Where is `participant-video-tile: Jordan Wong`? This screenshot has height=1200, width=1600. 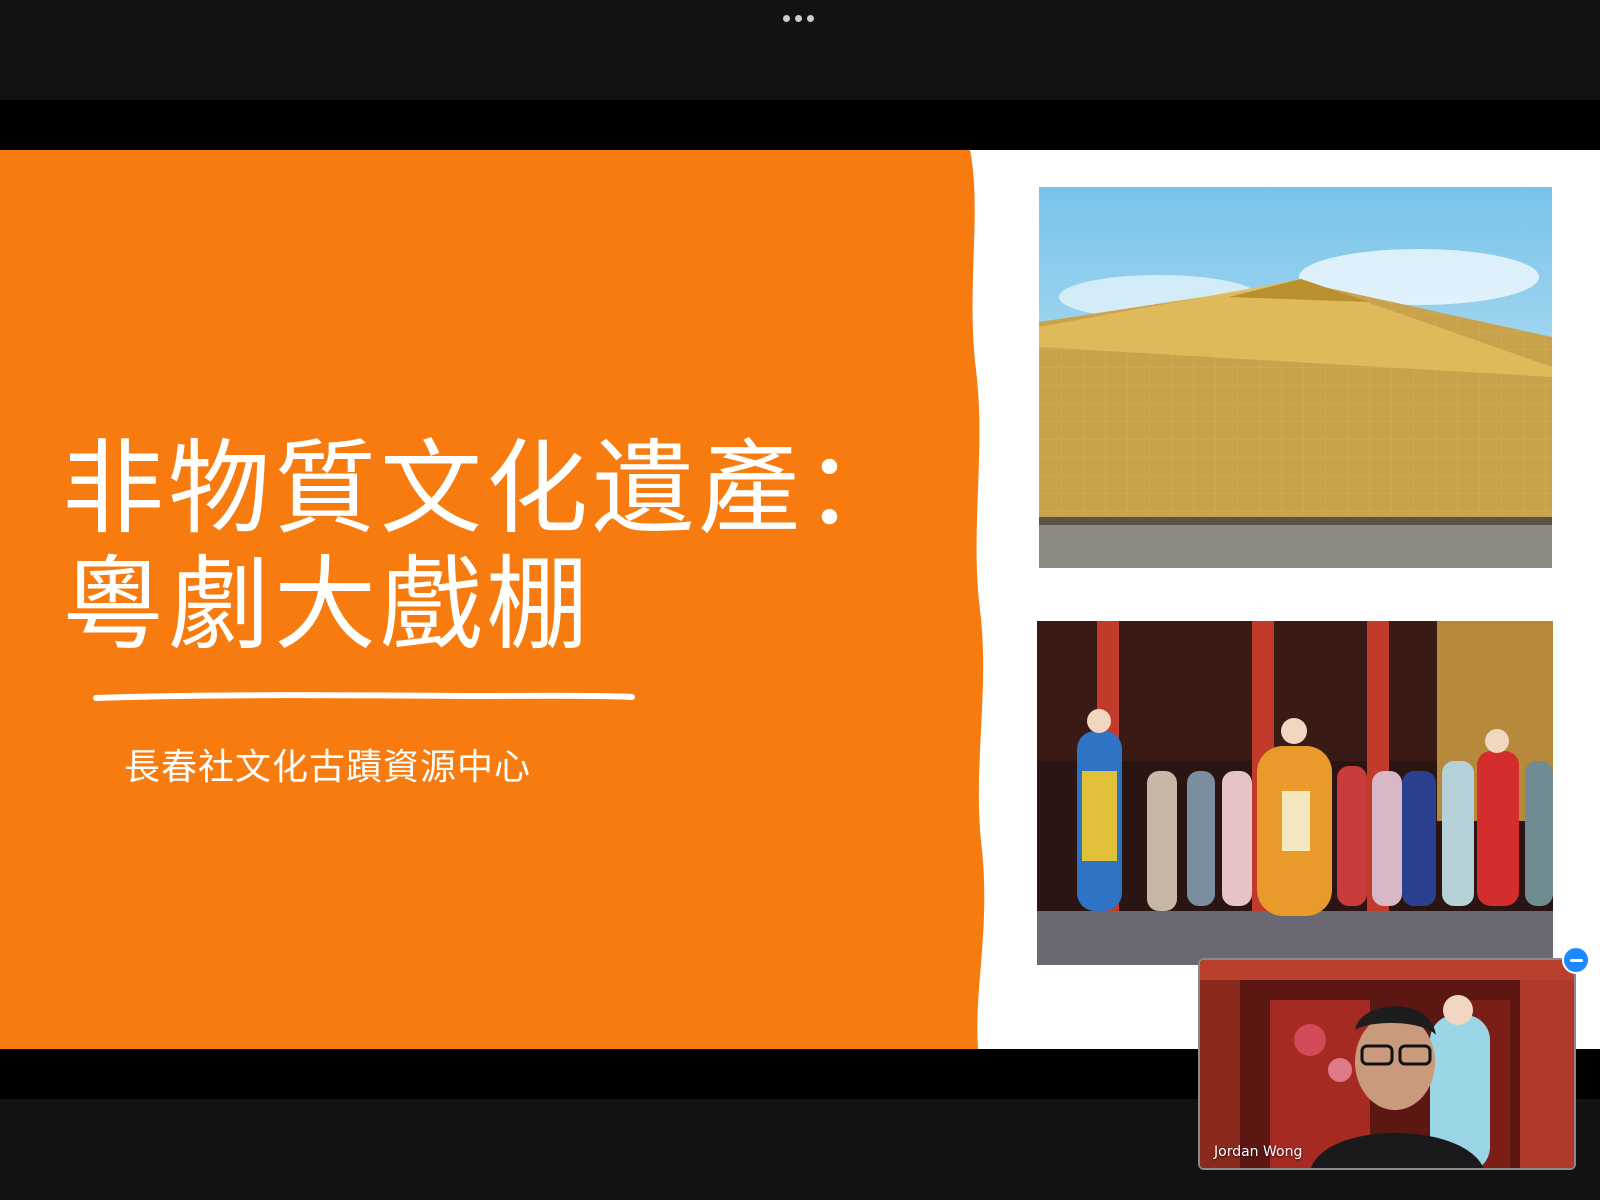 participant-video-tile: Jordan Wong is located at coordinates (1387, 1064).